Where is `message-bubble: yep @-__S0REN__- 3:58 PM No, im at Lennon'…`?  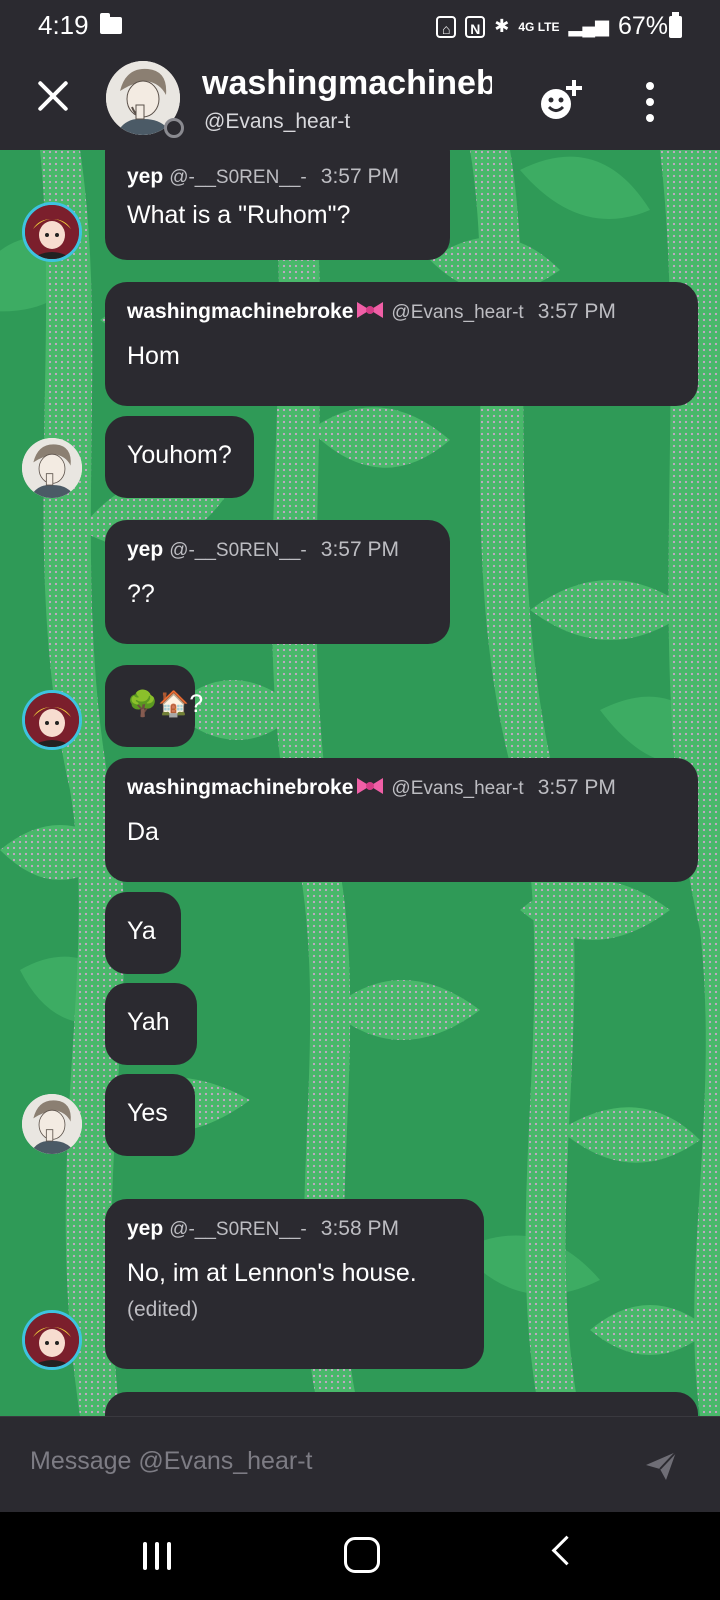 message-bubble: yep @-__S0REN__- 3:58 PM No, im at Lennon'… is located at coordinates (294, 1284).